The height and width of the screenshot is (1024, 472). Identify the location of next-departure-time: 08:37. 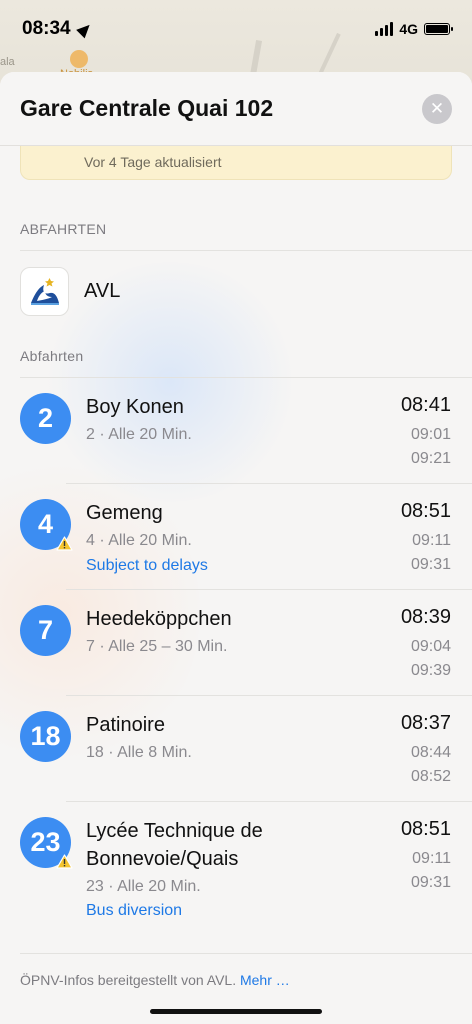
(425, 723).